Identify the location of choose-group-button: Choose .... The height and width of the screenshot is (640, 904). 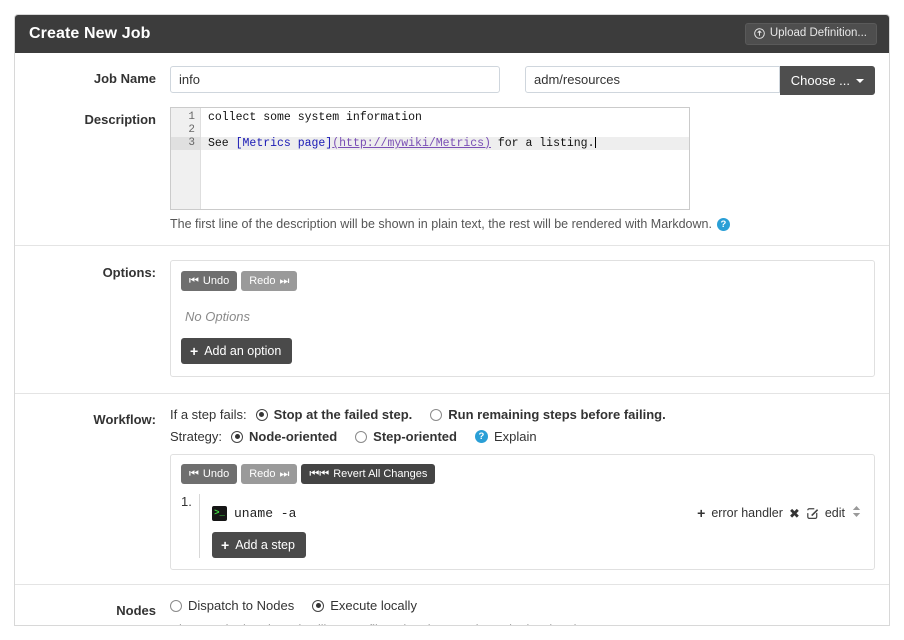
(827, 80).